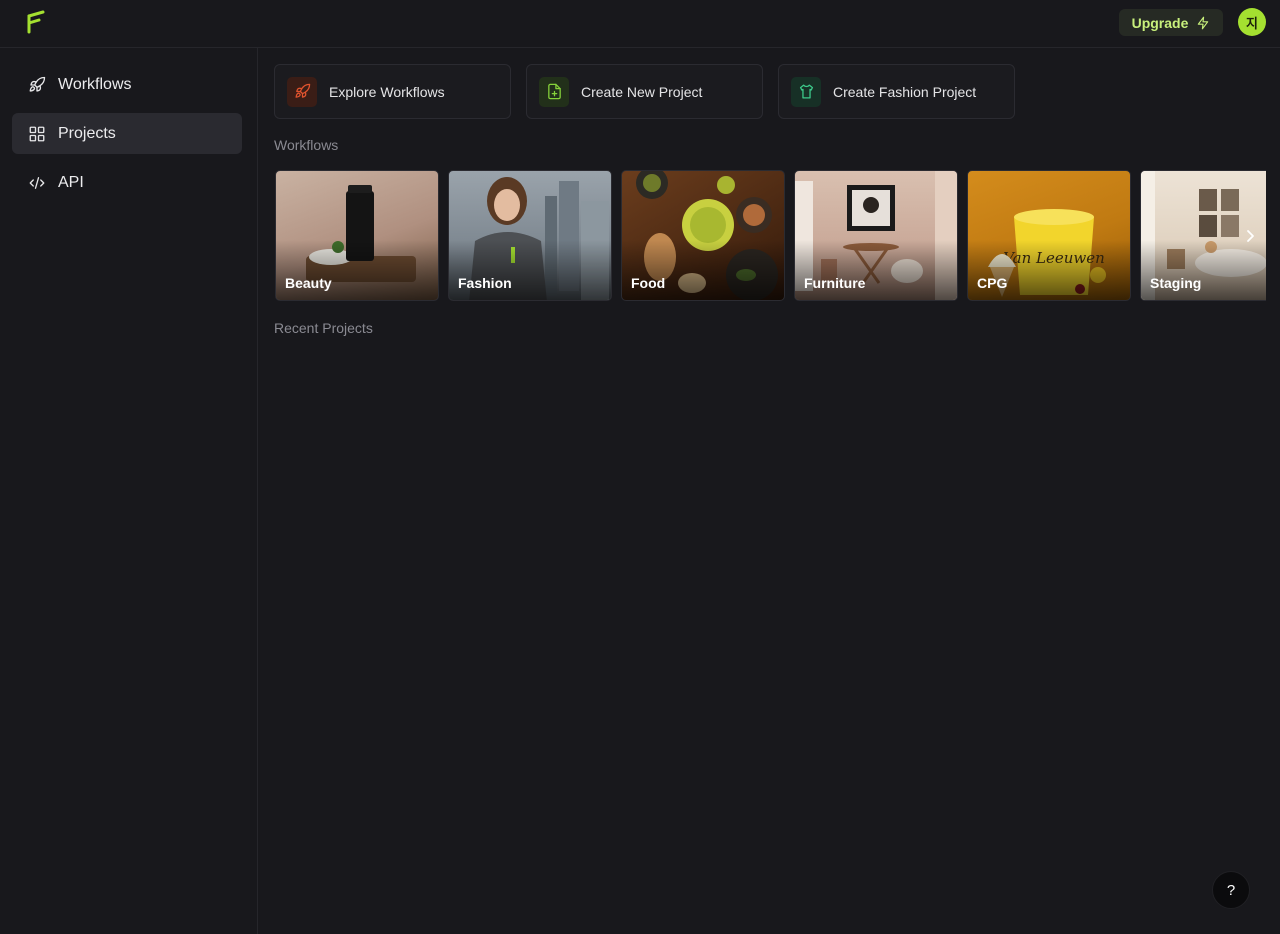 Image resolution: width=1280 pixels, height=934 pixels. I want to click on workflow-card-fashion: Fashion, so click(530, 235).